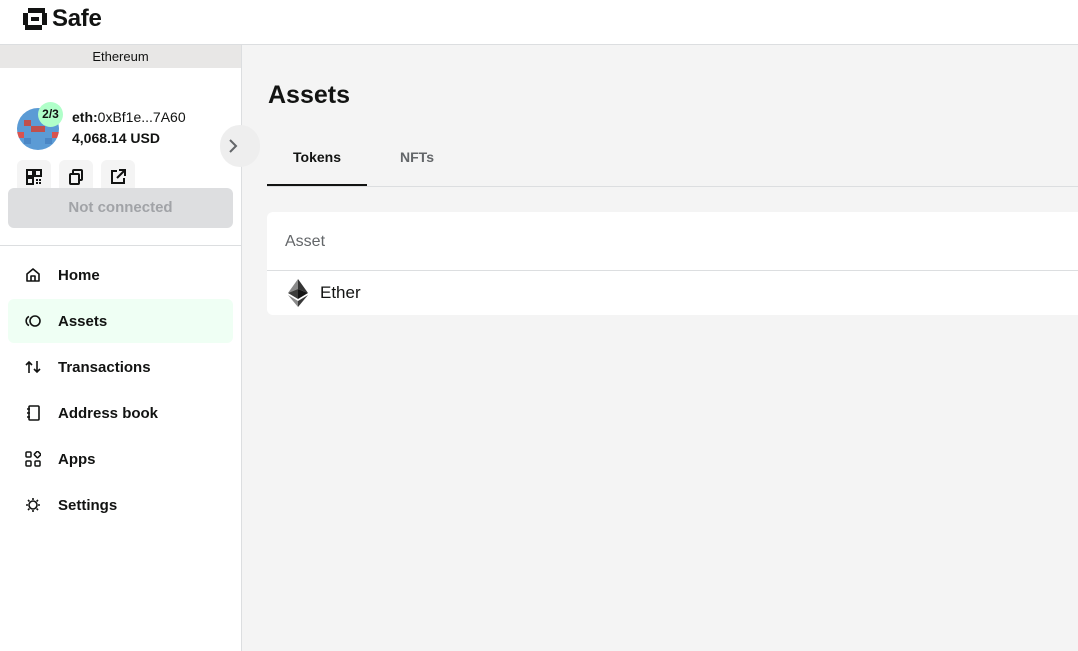  I want to click on sidebar-item-label: Settings, so click(88, 505).